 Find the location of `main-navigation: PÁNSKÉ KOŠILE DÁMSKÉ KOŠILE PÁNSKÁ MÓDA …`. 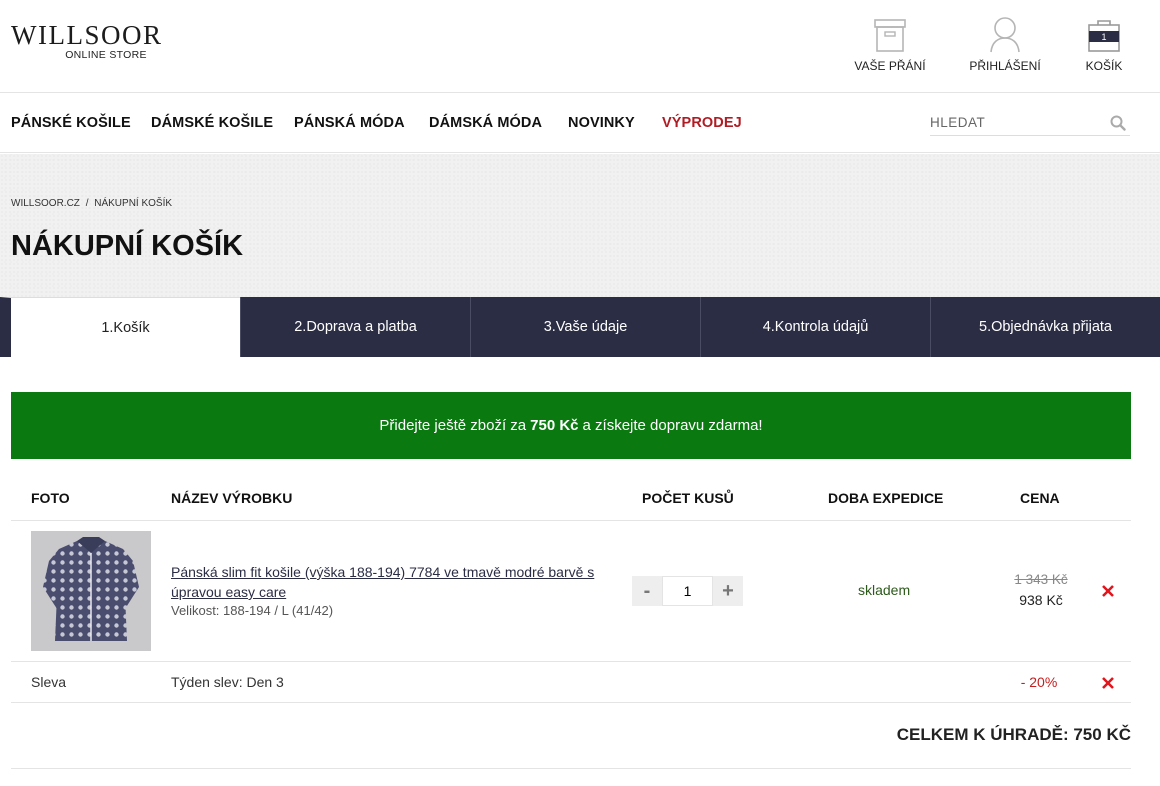

main-navigation: PÁNSKÉ KOŠILE DÁMSKÉ KOŠILE PÁNSKÁ MÓDA … is located at coordinates (580, 123).